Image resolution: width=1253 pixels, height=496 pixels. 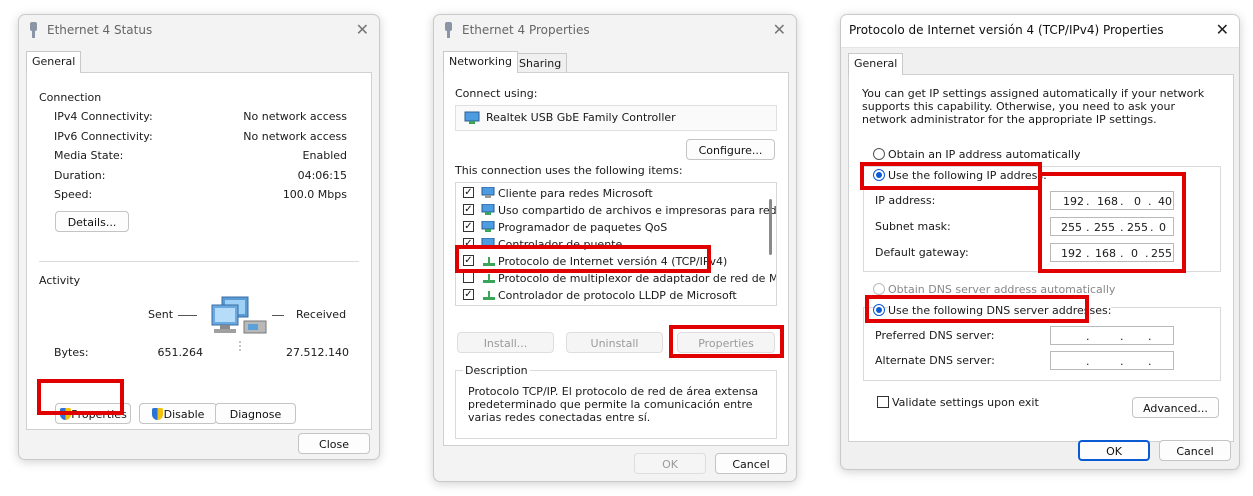 What do you see at coordinates (581, 117) in the screenshot?
I see `adapter-name: Realtek USB GbE Family Controller` at bounding box center [581, 117].